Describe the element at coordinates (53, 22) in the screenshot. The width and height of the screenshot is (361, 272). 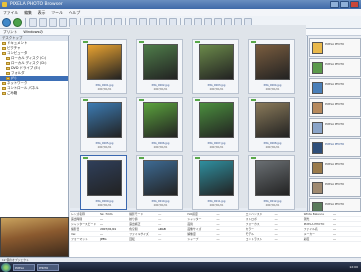
I see `copy-button` at that location.